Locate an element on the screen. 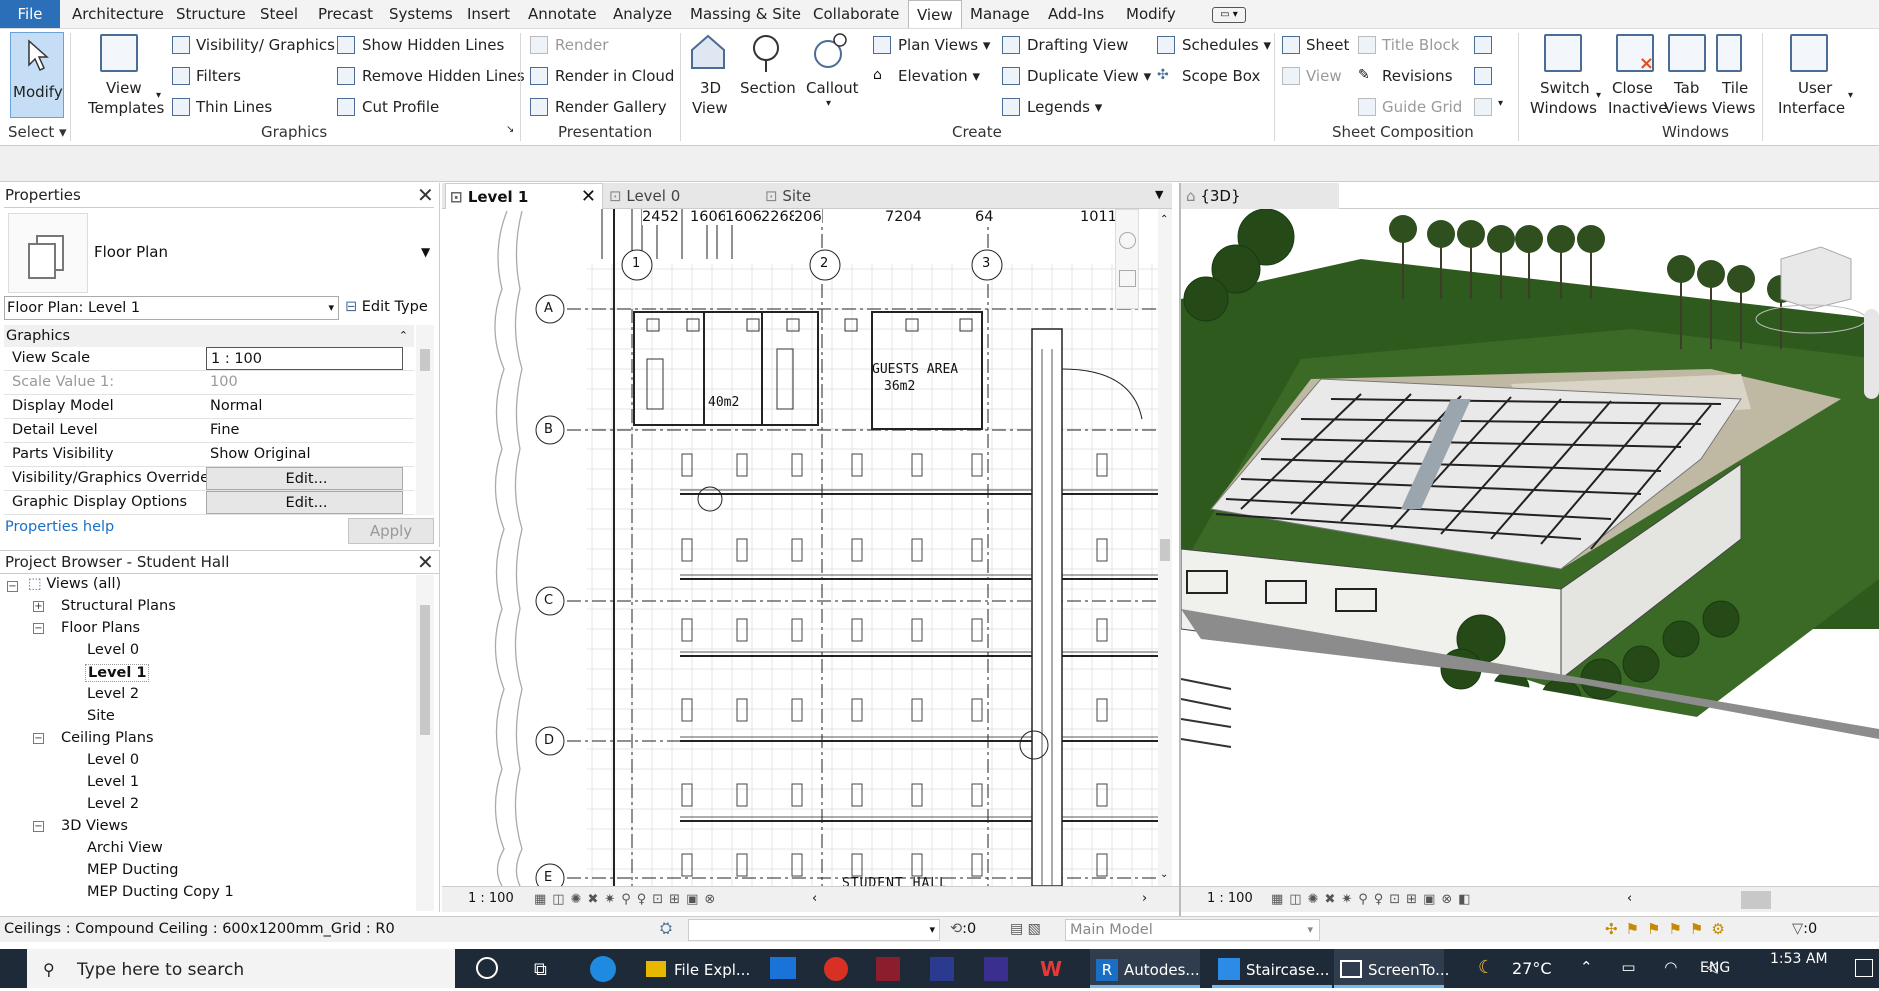  task-view-icon: ⧉ is located at coordinates (540, 969).